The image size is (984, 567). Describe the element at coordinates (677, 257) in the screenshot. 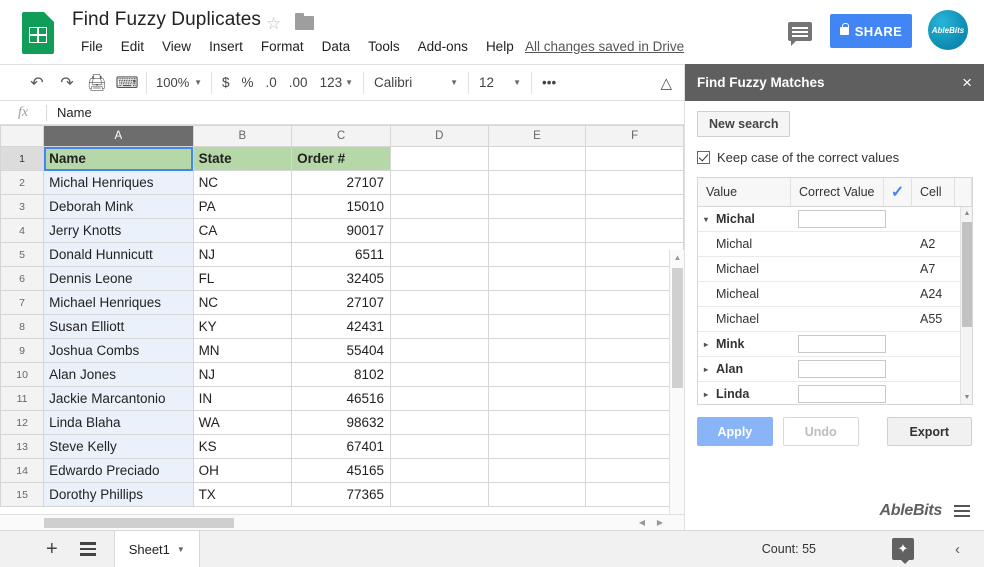

I see `scroll-up-icon: ▲` at that location.